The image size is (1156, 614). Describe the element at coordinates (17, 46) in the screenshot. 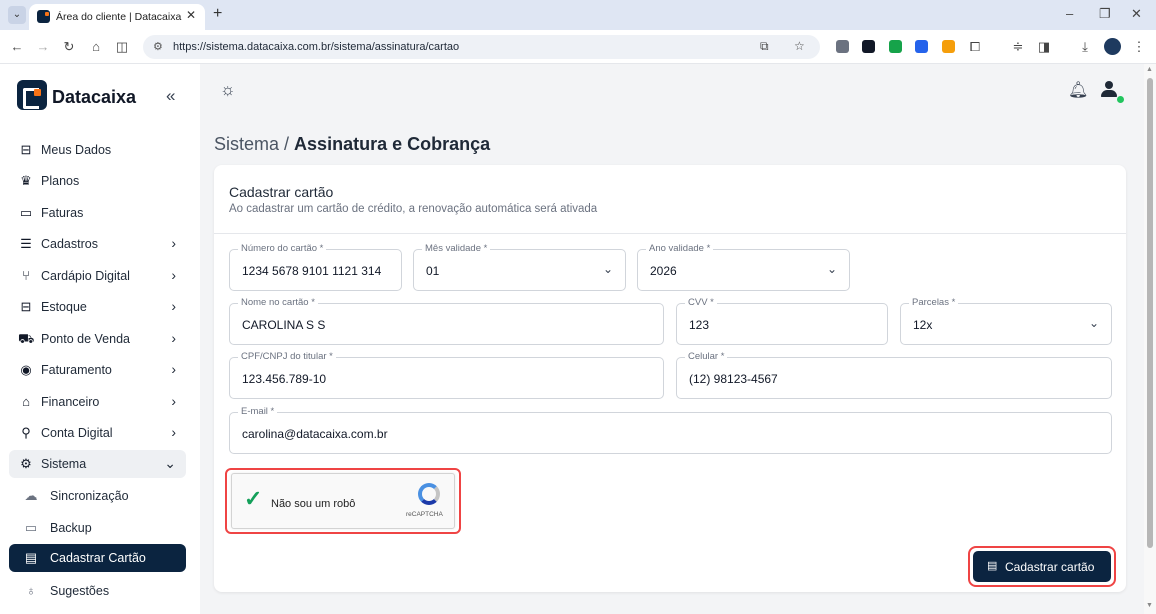

I see `back-icon: ←` at that location.